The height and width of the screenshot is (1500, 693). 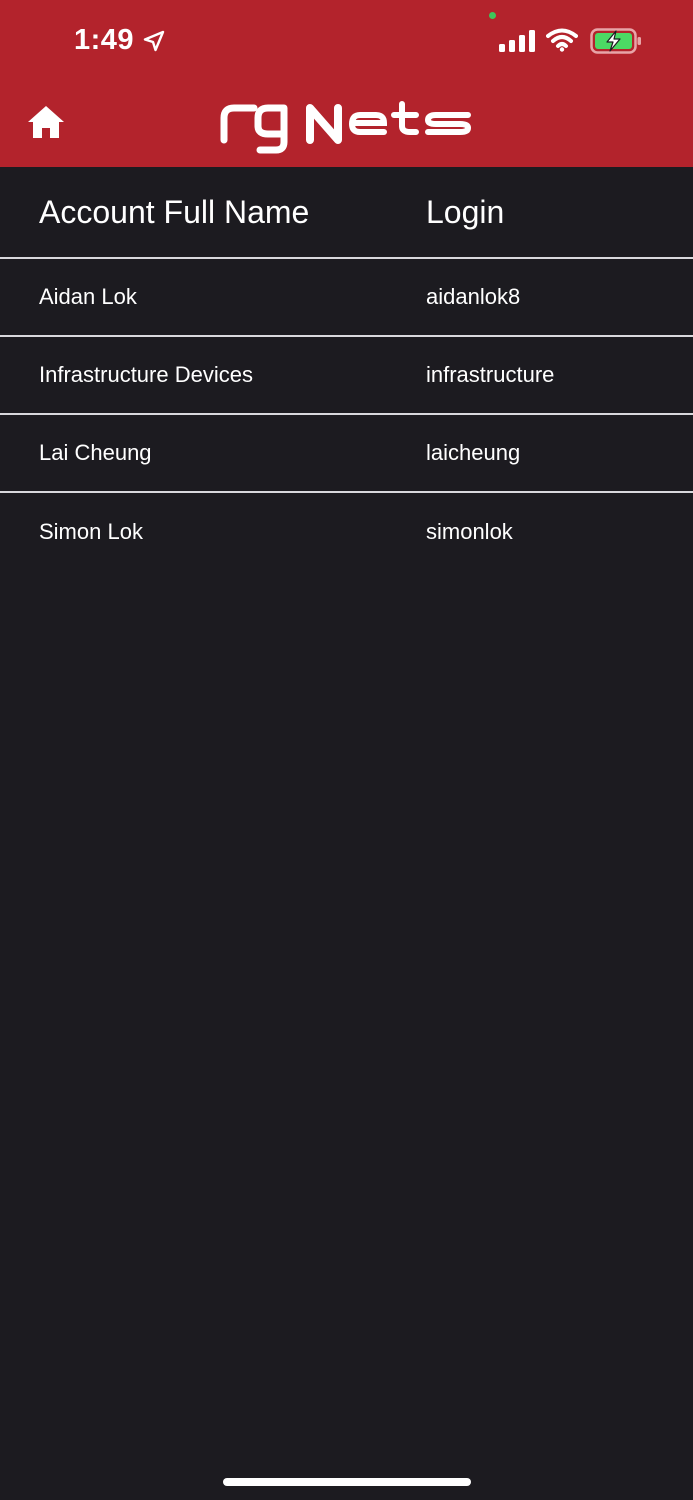 What do you see at coordinates (346, 127) in the screenshot?
I see `rgnets-logo` at bounding box center [346, 127].